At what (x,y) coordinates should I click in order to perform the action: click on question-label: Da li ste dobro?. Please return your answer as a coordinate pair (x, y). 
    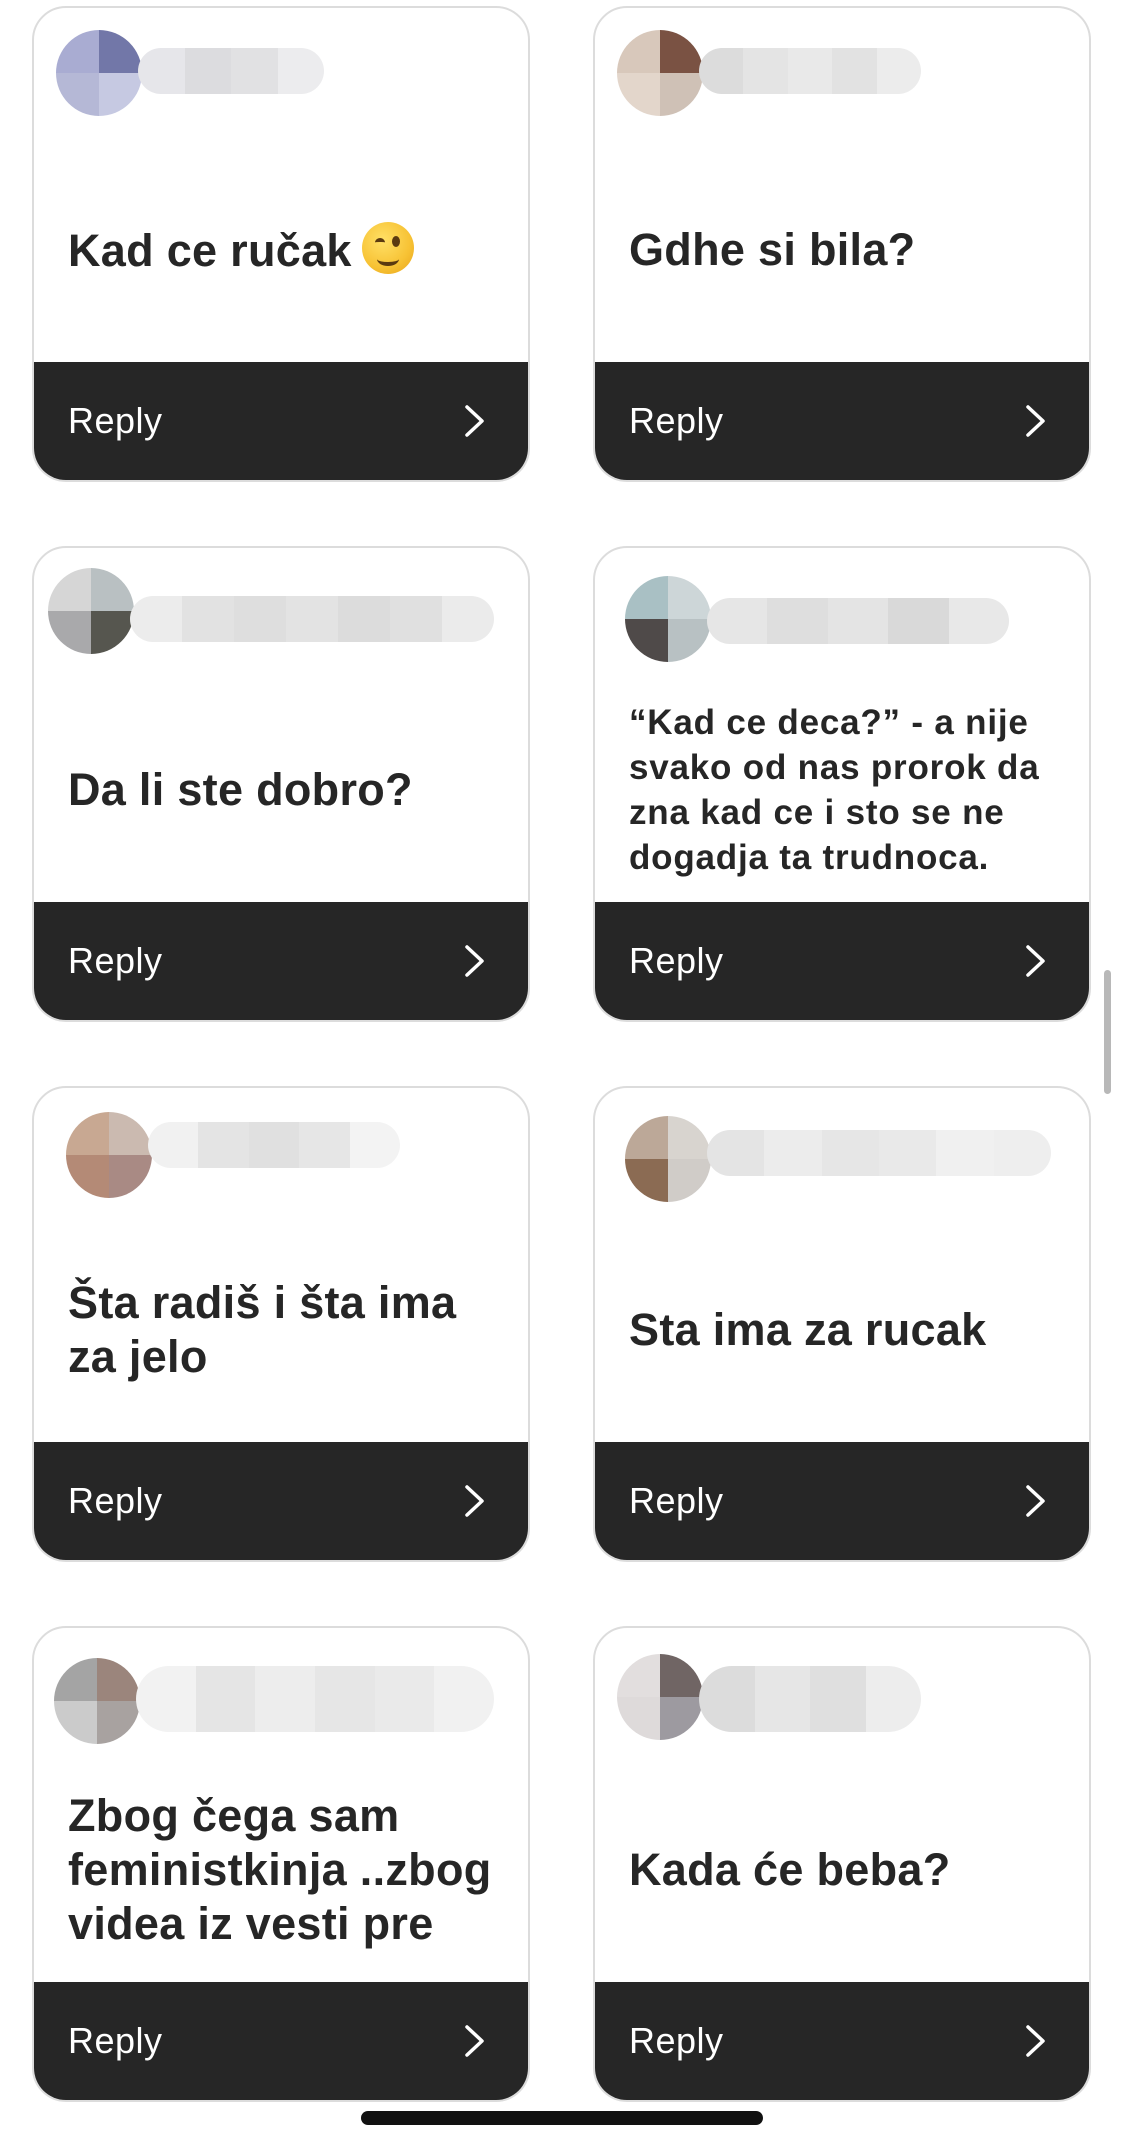
    Looking at the image, I should click on (240, 789).